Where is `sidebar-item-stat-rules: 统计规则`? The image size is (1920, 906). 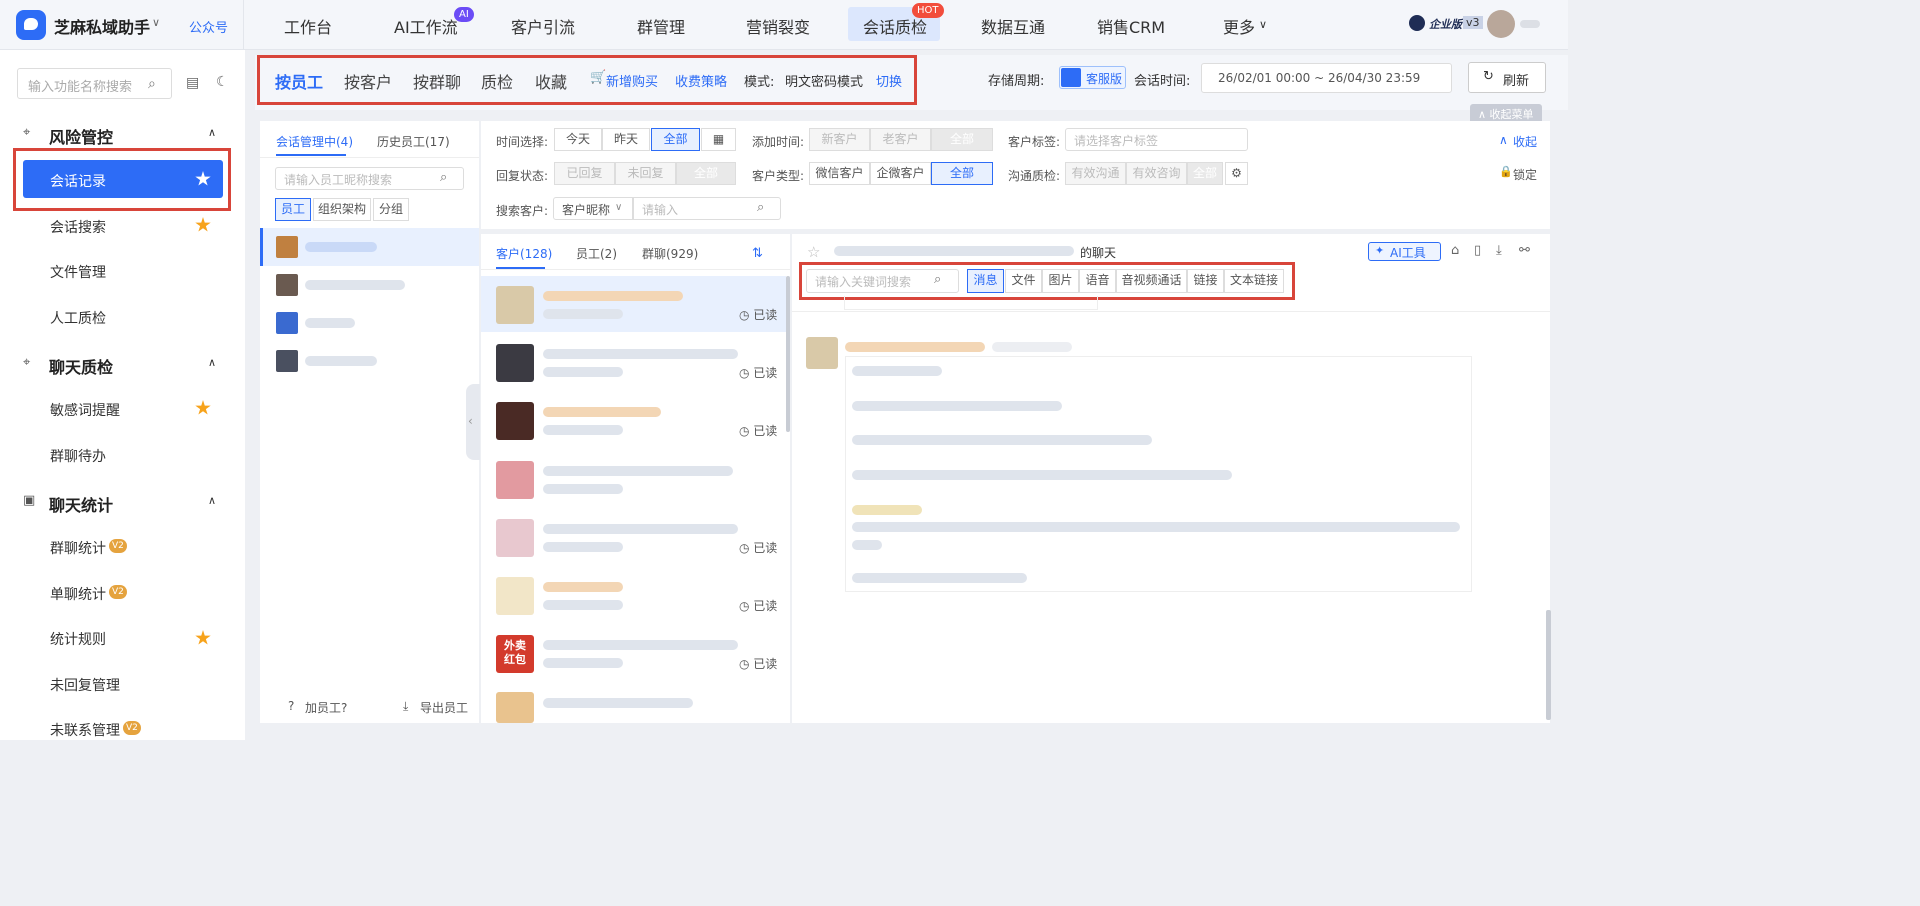
sidebar-item-stat-rules: 统计规则 is located at coordinates (78, 639).